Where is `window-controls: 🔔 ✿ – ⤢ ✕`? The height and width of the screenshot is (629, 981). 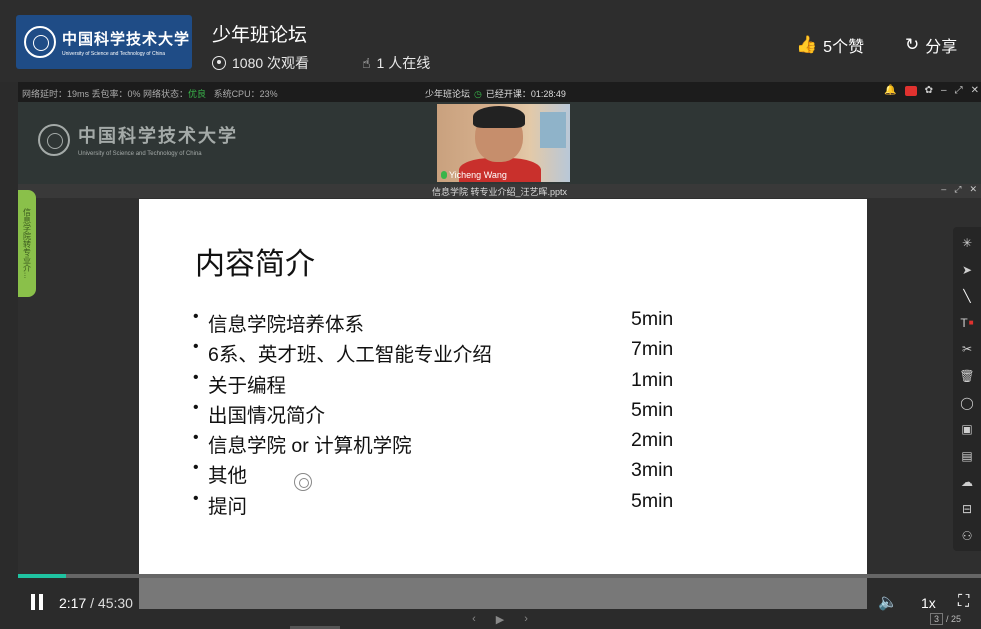 window-controls: 🔔 ✿ – ⤢ ✕ is located at coordinates (931, 90).